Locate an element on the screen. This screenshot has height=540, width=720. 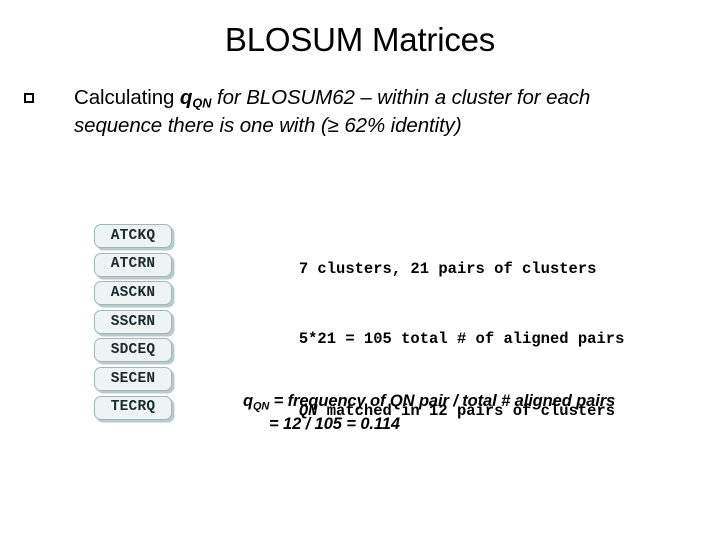
page-title: BLOSUM Matrices is located at coordinates (360, 39).